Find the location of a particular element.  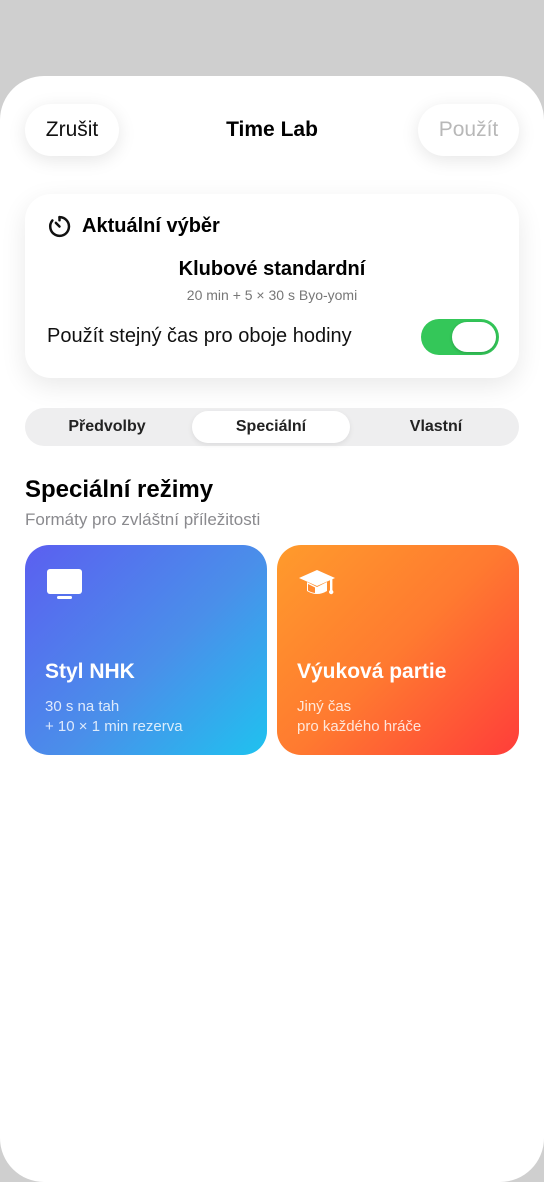

preset-name: Klubové standardní is located at coordinates (272, 269).